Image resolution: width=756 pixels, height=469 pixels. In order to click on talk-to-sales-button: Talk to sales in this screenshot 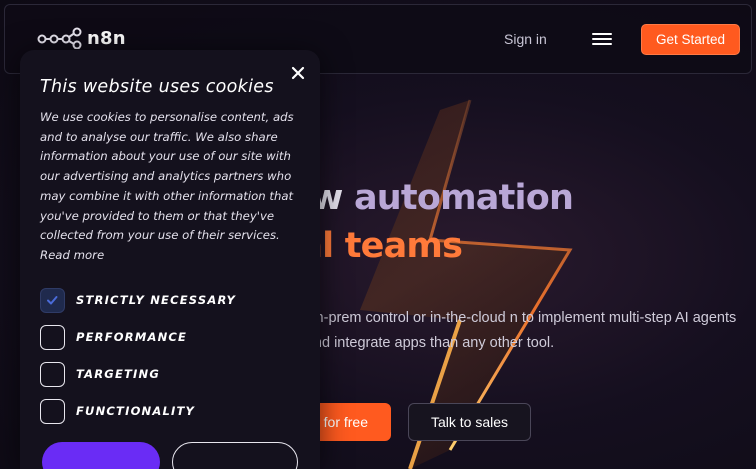, I will do `click(469, 422)`.